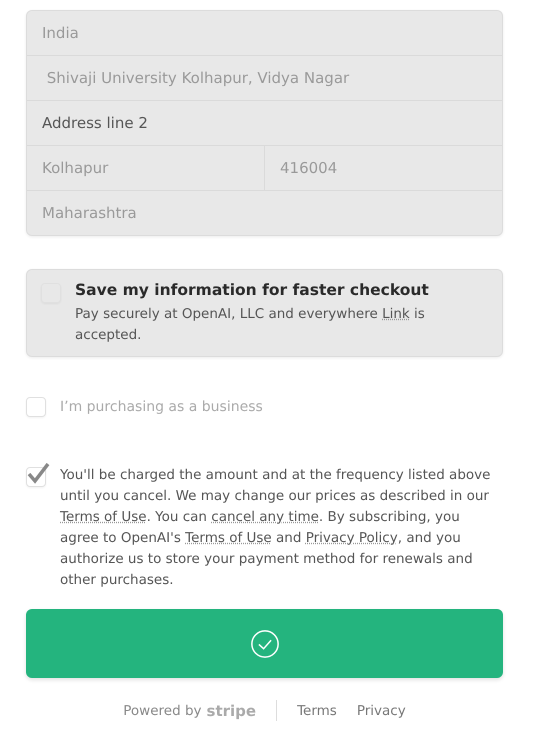 The width and height of the screenshot is (540, 753). I want to click on input-field: Address line 2, so click(264, 123).